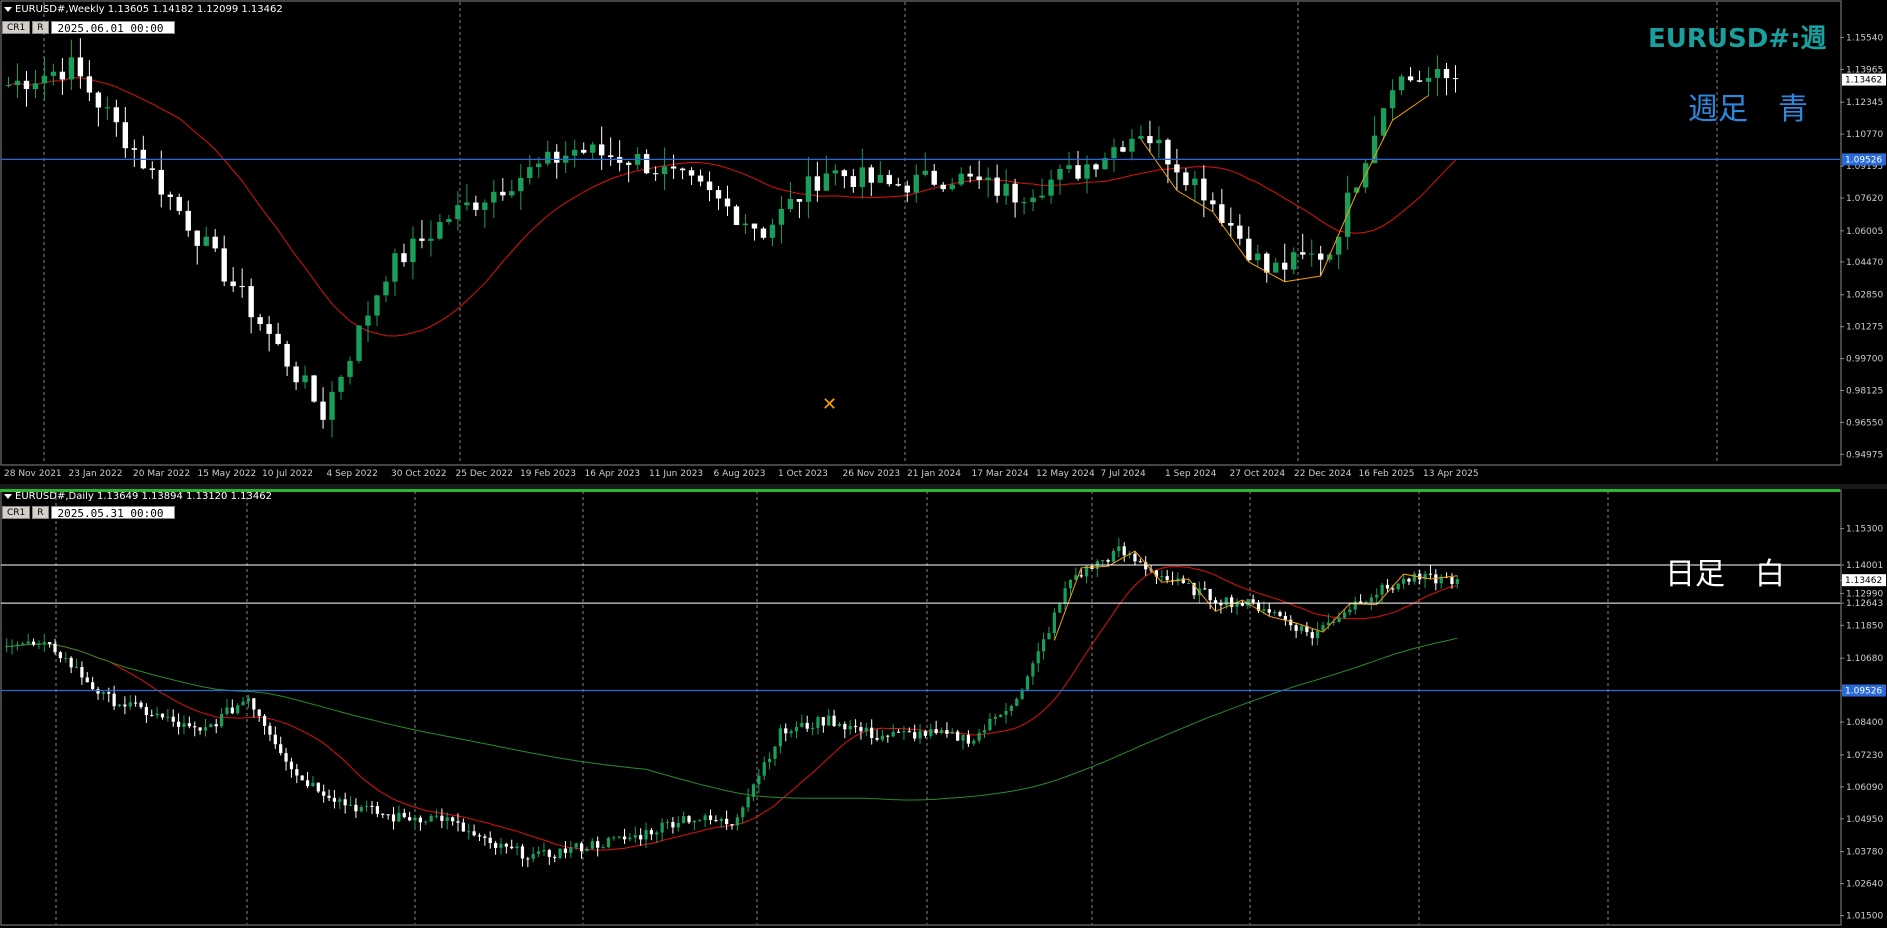 This screenshot has width=1887, height=928. What do you see at coordinates (1864, 820) in the screenshot?
I see `price-label: 1.04950` at bounding box center [1864, 820].